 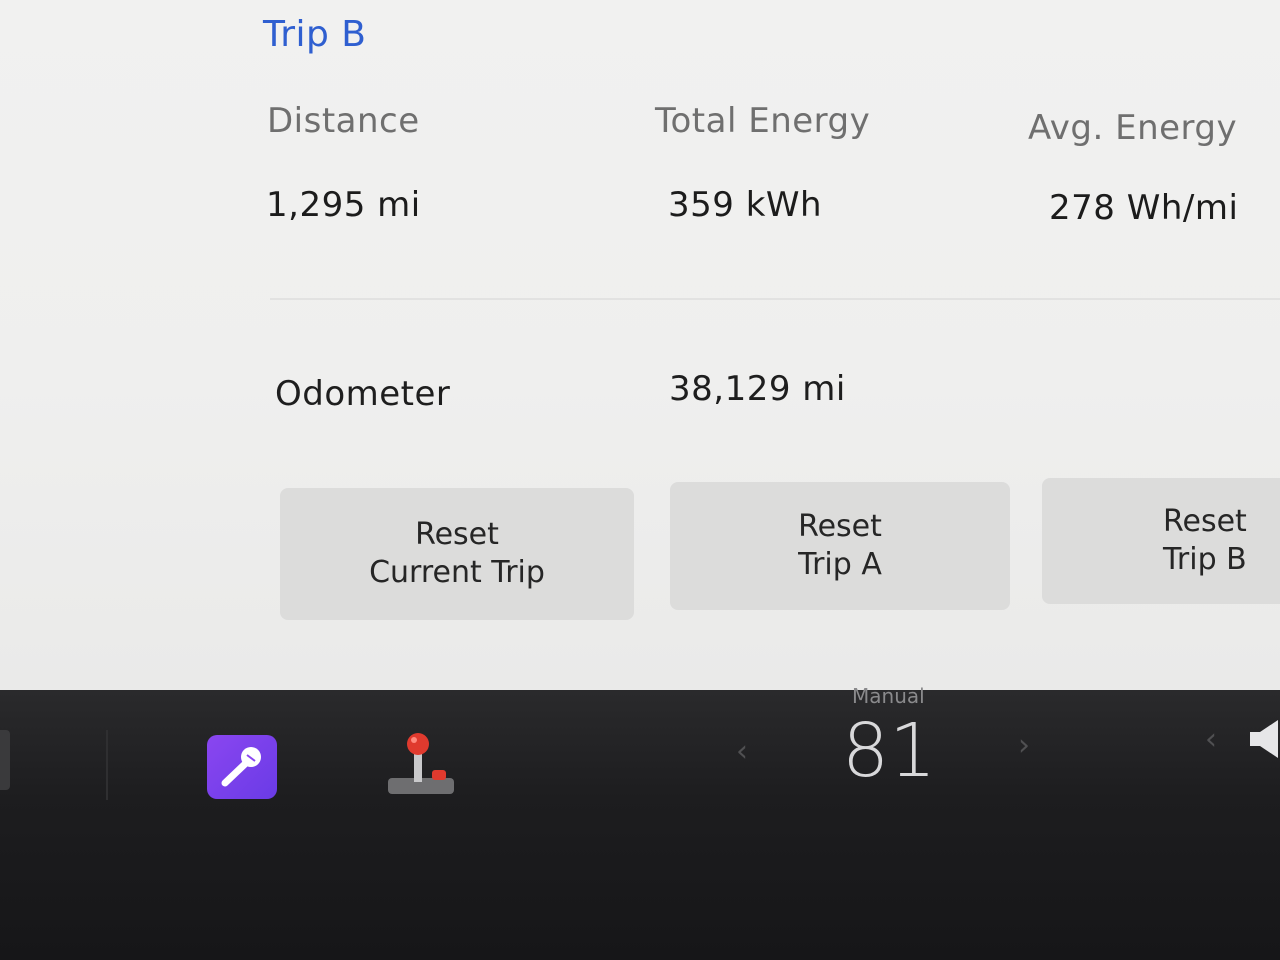 What do you see at coordinates (343, 205) in the screenshot?
I see `distance-value: 1,295 mi` at bounding box center [343, 205].